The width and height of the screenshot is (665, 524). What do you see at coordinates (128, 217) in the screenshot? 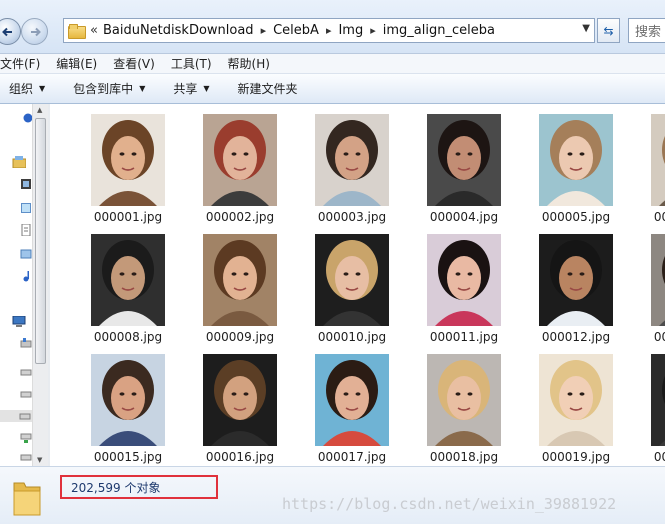
I see `file-name: 000001.jpg` at bounding box center [128, 217].